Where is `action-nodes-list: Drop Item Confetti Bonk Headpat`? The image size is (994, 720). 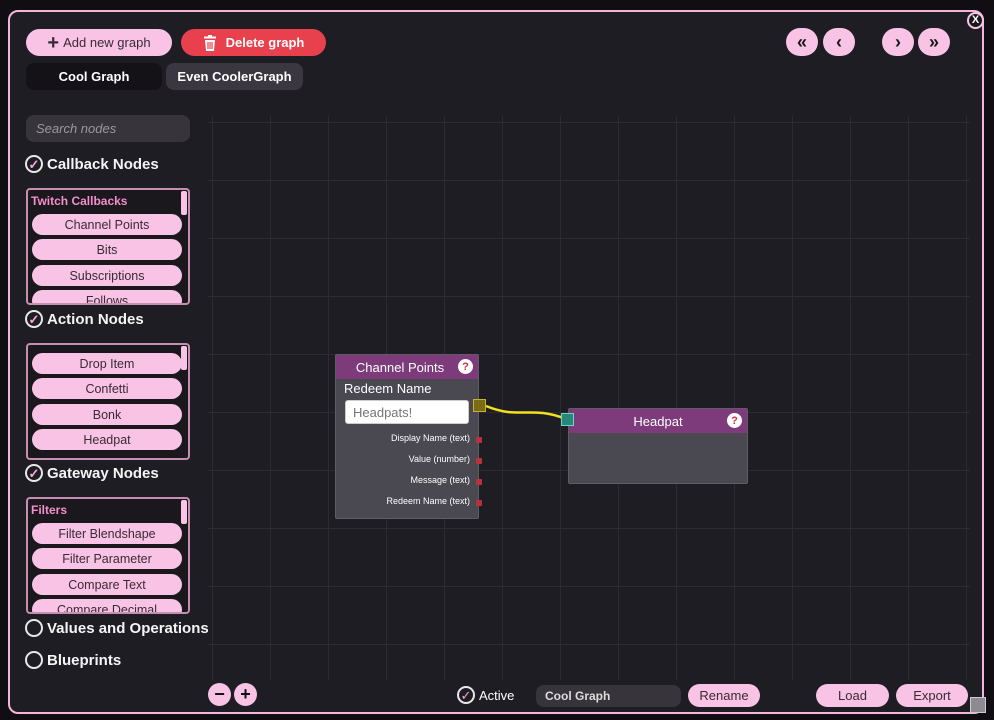
action-nodes-list: Drop Item Confetti Bonk Headpat is located at coordinates (108, 401).